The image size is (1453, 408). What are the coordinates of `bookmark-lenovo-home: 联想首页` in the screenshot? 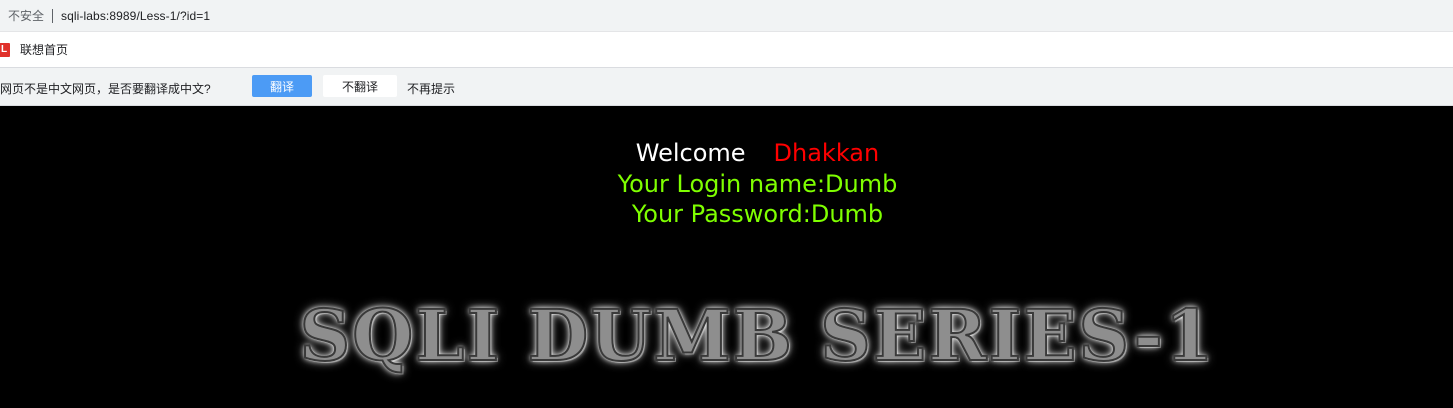 It's located at (44, 49).